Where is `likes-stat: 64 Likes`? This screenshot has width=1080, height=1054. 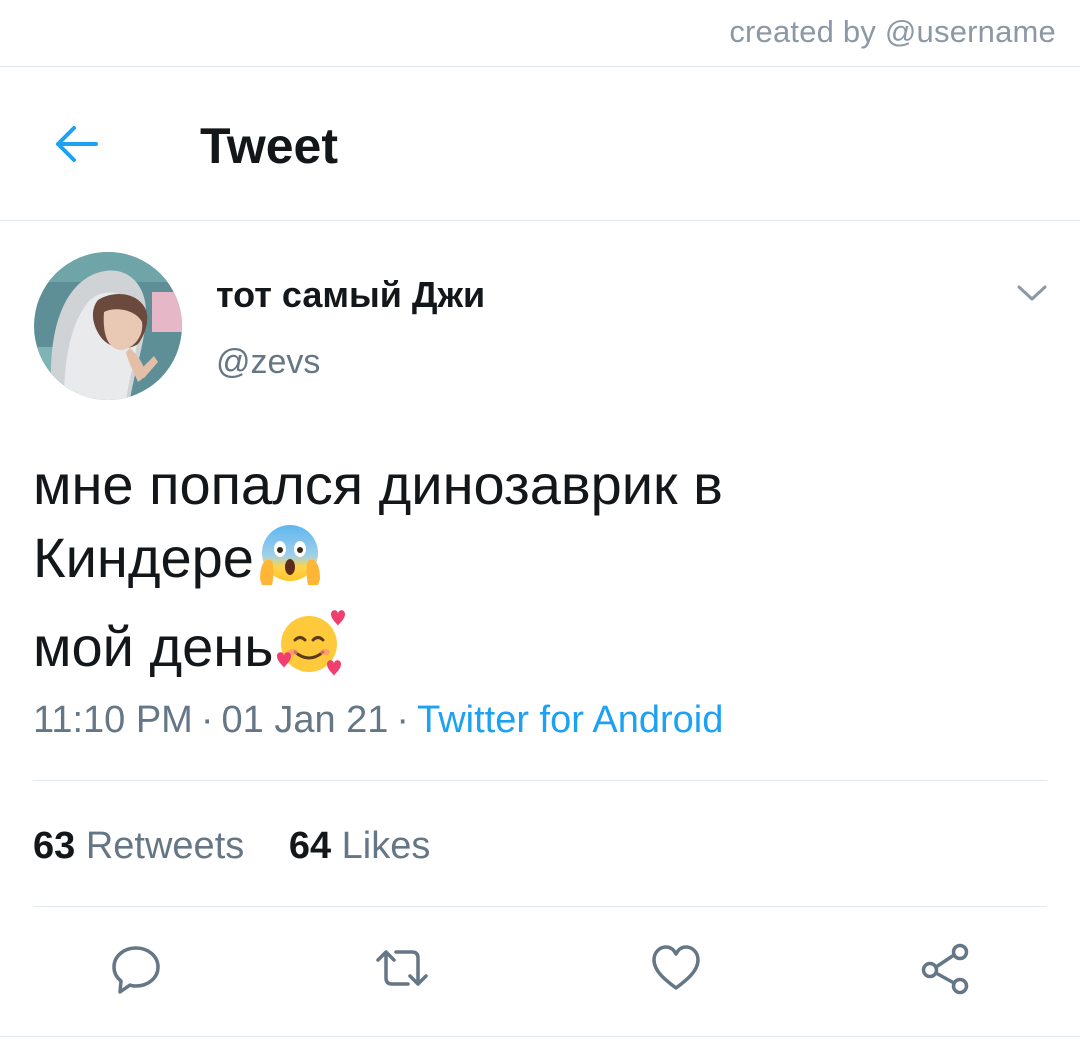 likes-stat: 64 Likes is located at coordinates (360, 846).